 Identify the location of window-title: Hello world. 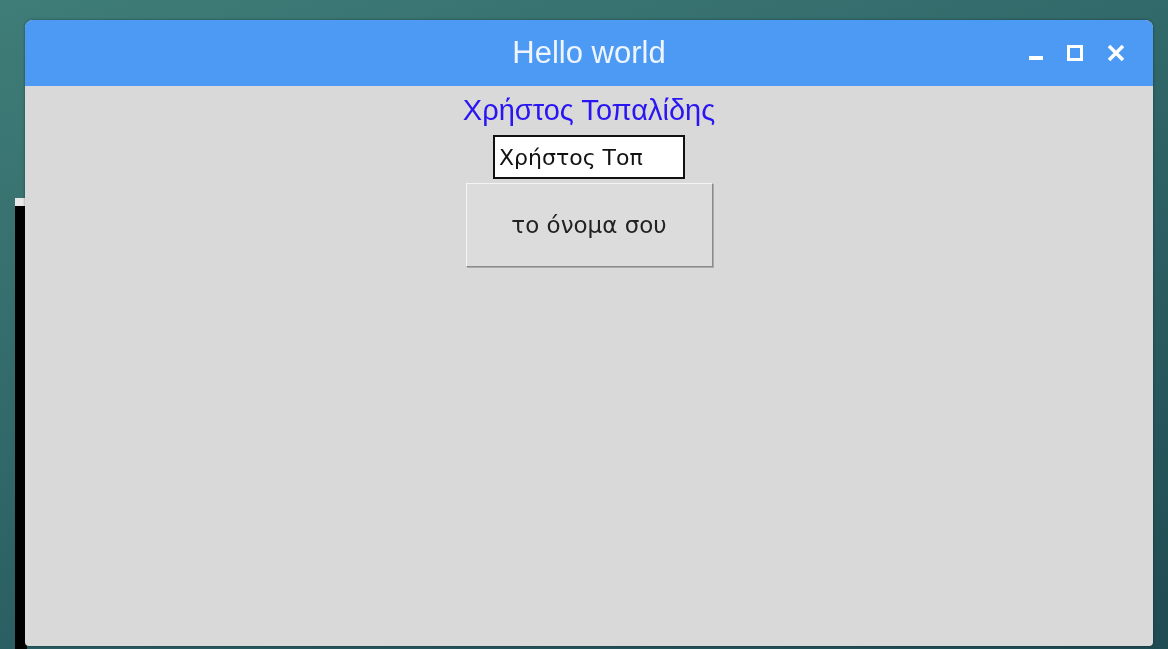
(589, 53).